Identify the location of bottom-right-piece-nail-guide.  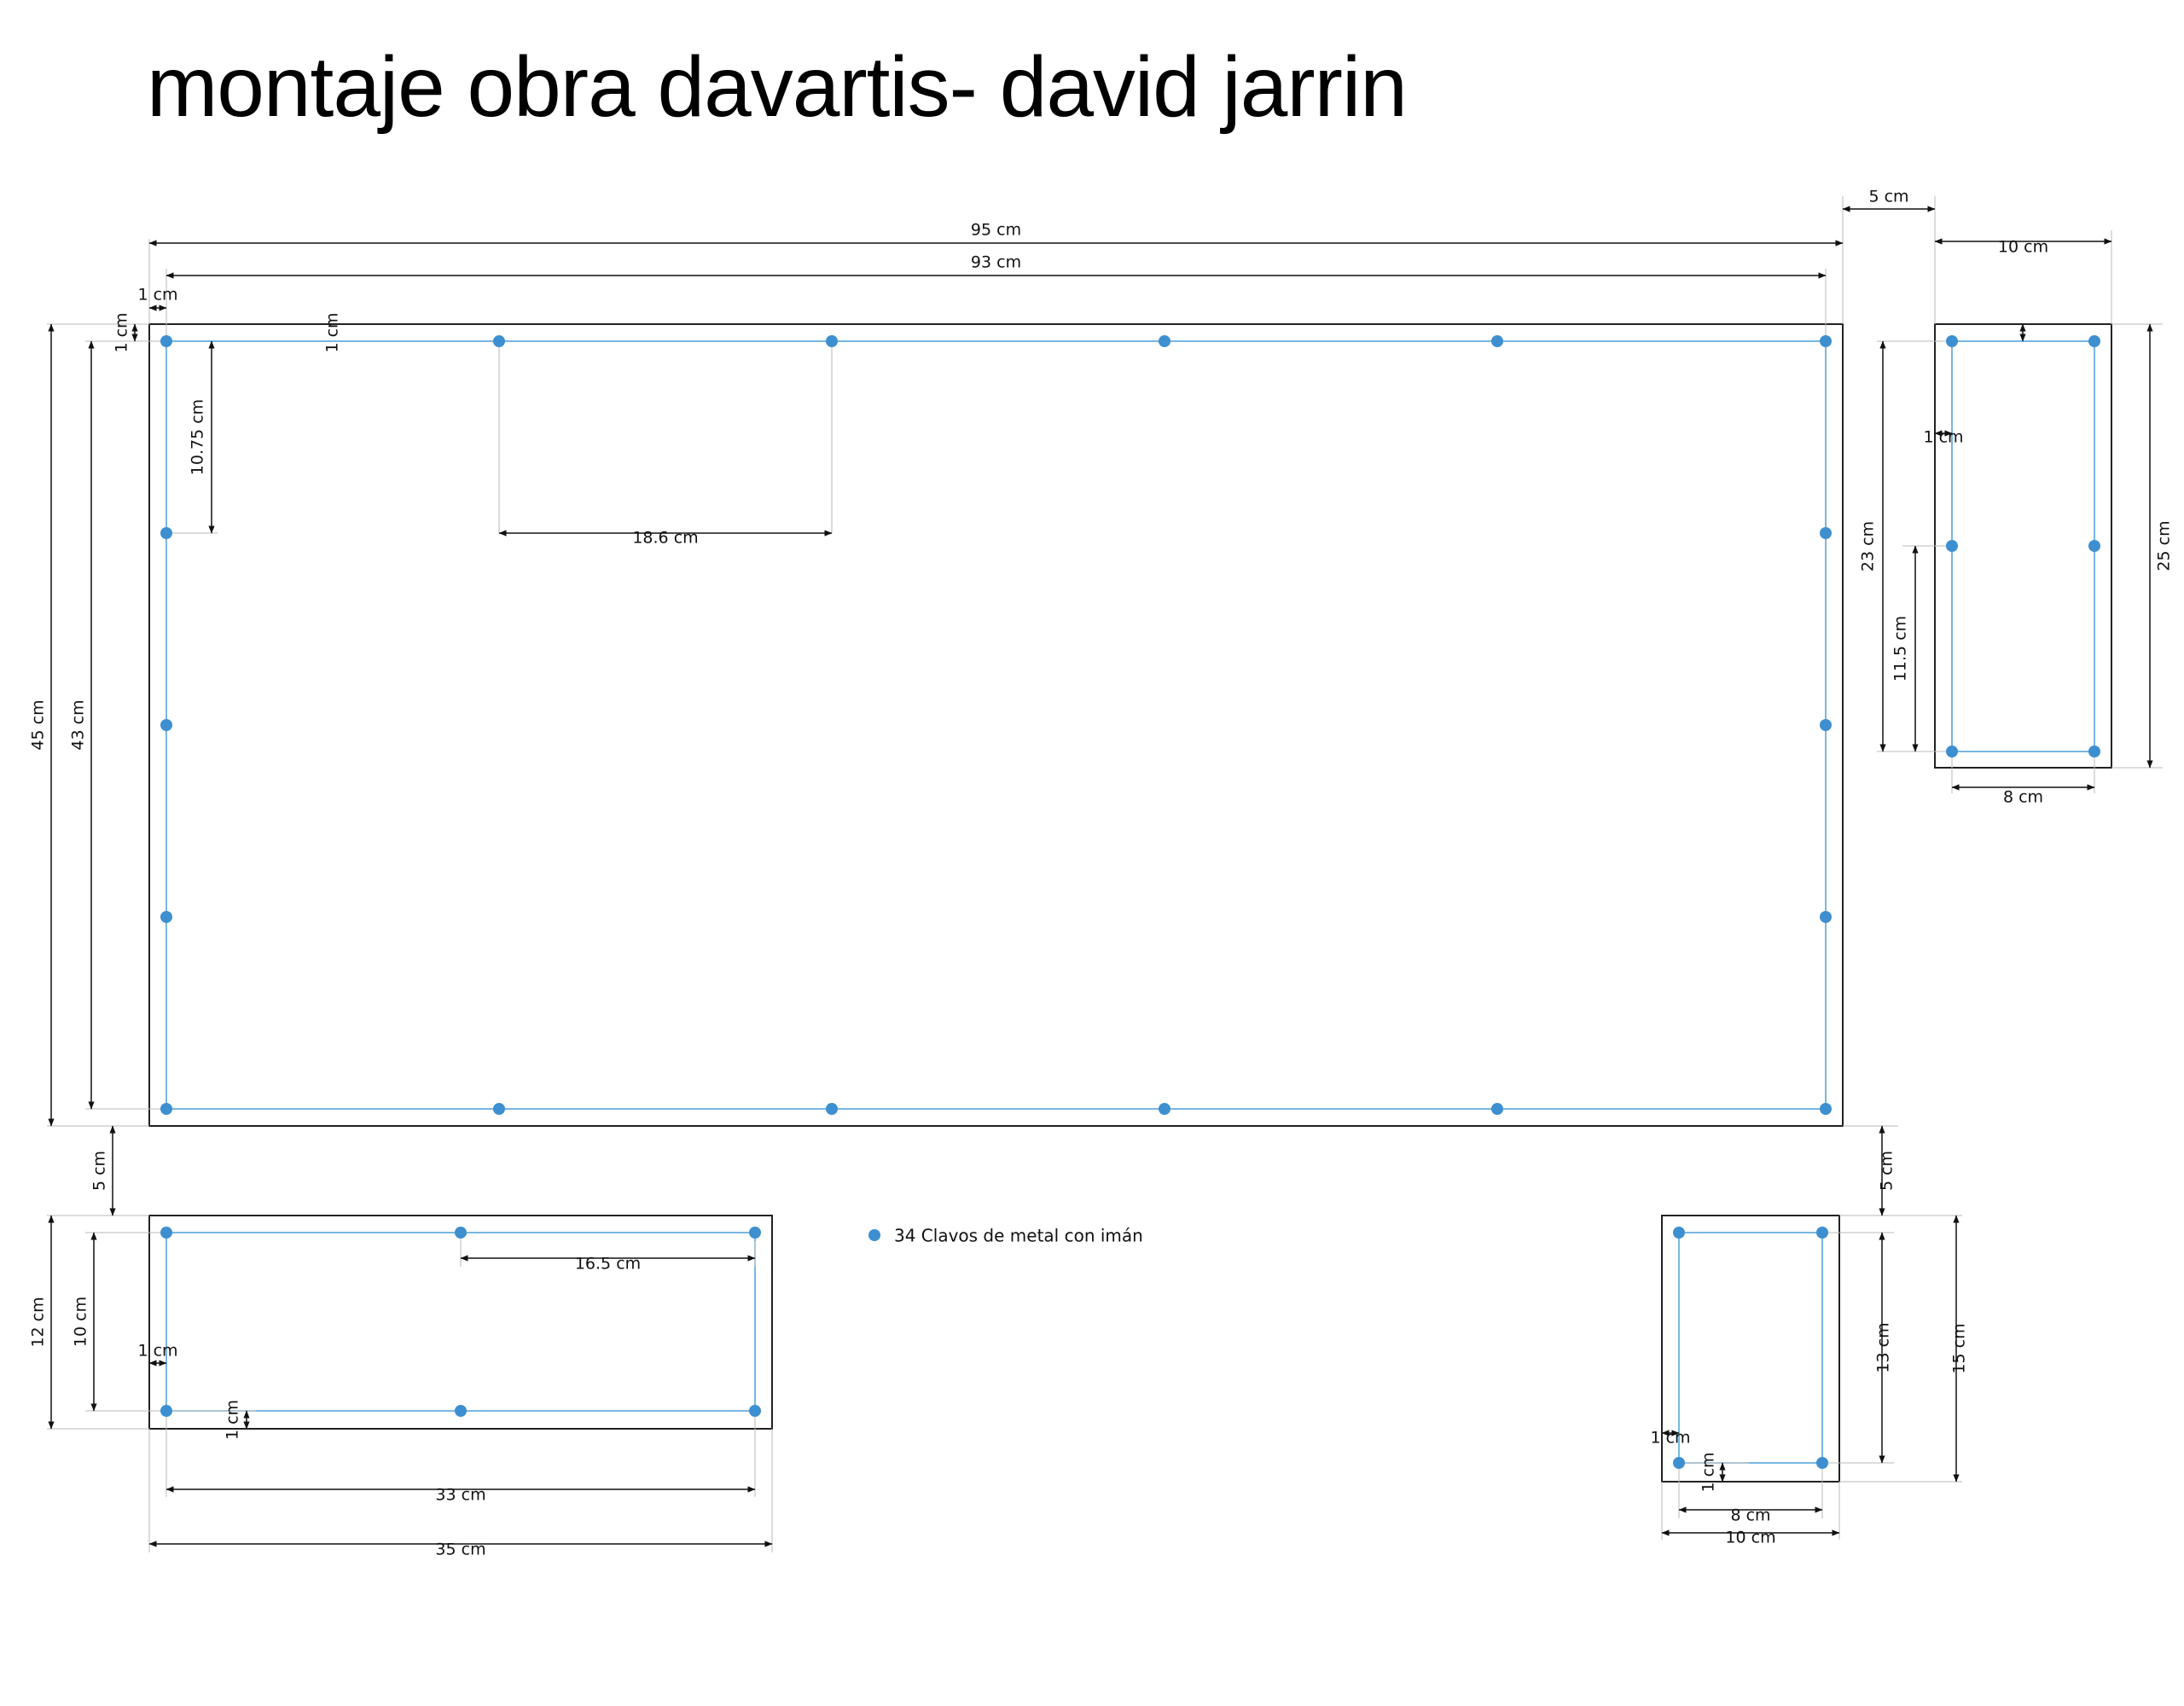
(1751, 1348).